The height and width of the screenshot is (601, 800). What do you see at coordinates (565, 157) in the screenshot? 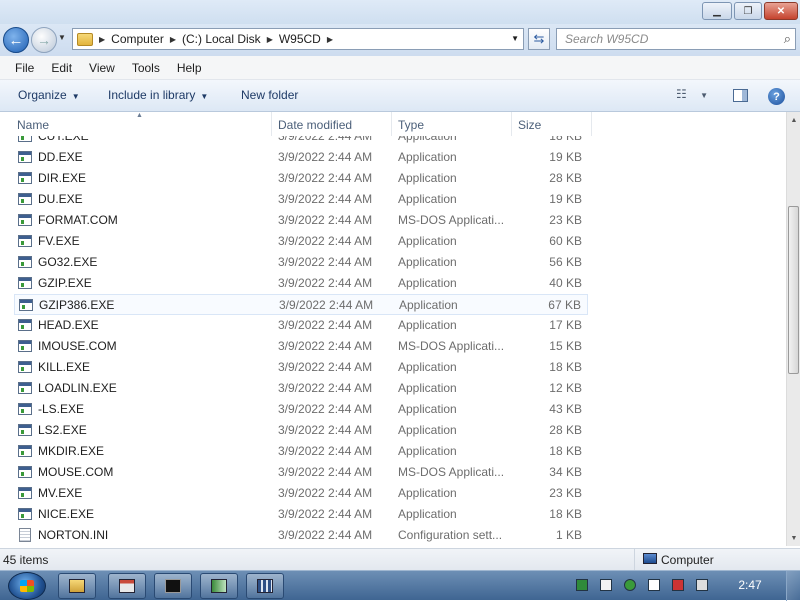
I see `file-size: 19 KB` at bounding box center [565, 157].